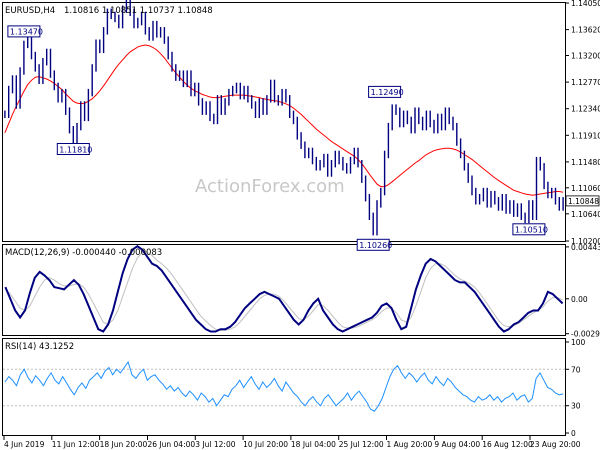  What do you see at coordinates (578, 342) in the screenshot?
I see `rsi-y-tick-label: 100` at bounding box center [578, 342].